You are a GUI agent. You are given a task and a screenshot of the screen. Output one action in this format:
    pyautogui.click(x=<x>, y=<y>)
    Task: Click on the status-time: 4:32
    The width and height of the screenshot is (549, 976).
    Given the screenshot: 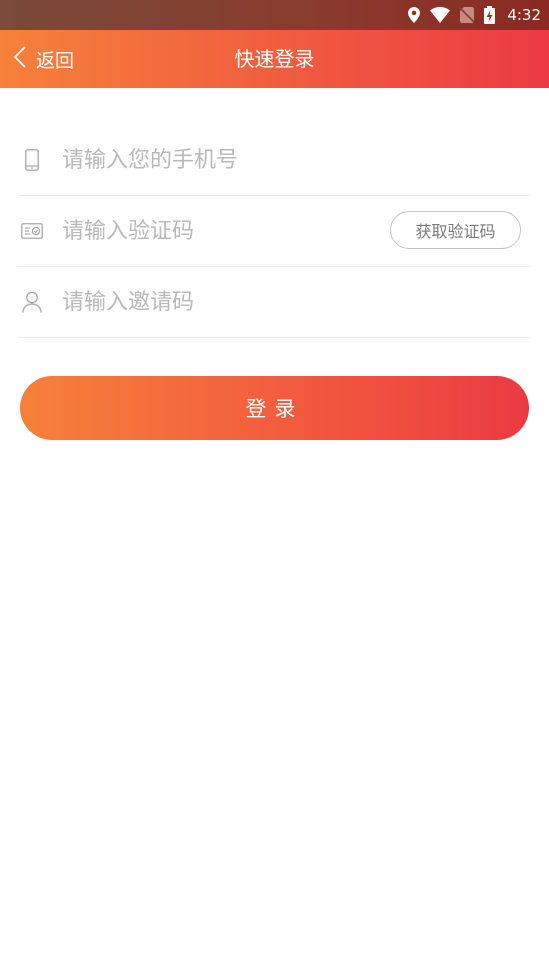 What is the action you would take?
    pyautogui.click(x=524, y=15)
    